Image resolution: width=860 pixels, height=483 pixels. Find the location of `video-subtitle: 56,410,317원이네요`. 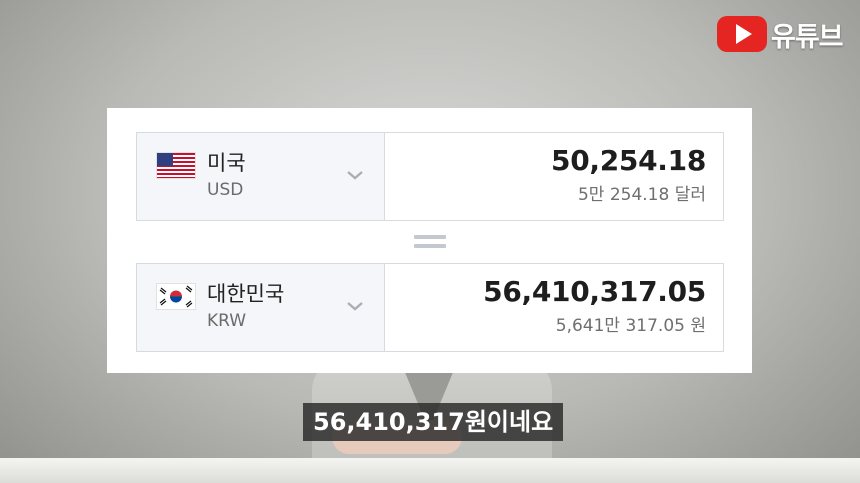

video-subtitle: 56,410,317원이네요 is located at coordinates (433, 422).